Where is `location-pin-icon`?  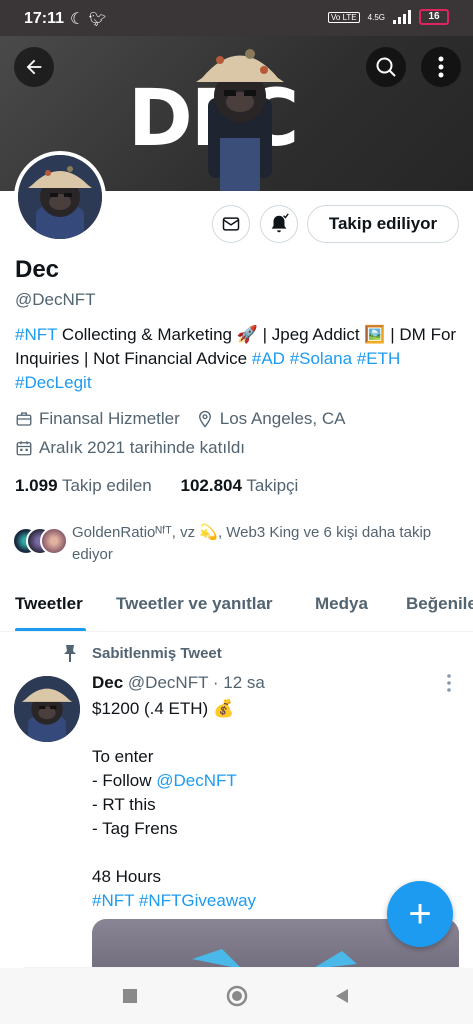
location-pin-icon is located at coordinates (204, 419).